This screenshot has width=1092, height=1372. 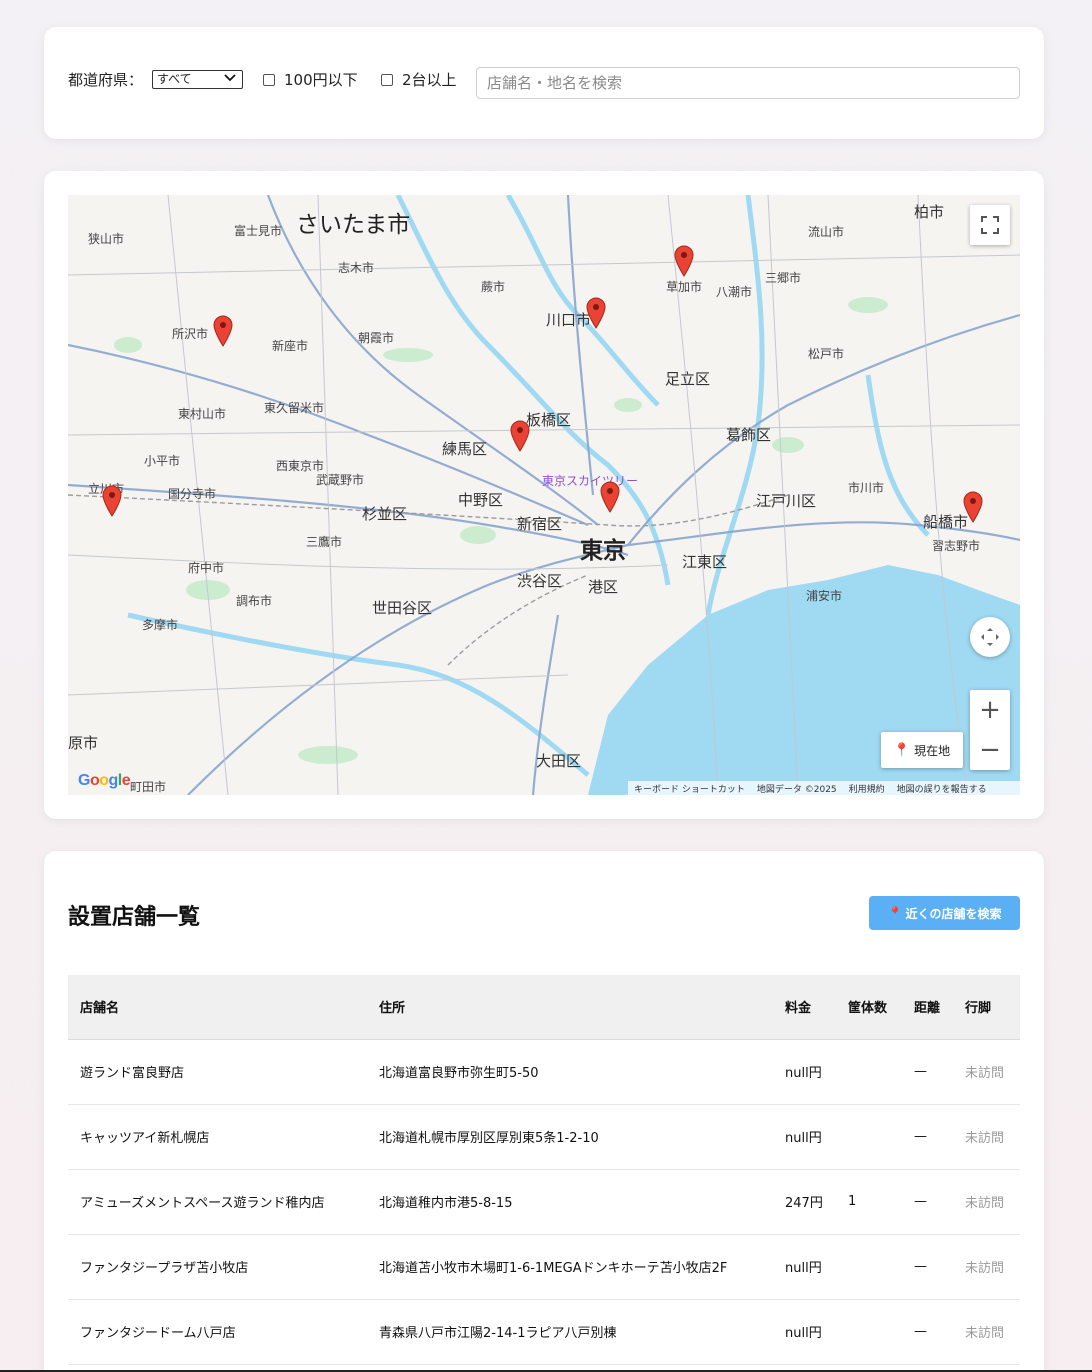 What do you see at coordinates (197, 79) in the screenshot?
I see `prefecture-select: すべて` at bounding box center [197, 79].